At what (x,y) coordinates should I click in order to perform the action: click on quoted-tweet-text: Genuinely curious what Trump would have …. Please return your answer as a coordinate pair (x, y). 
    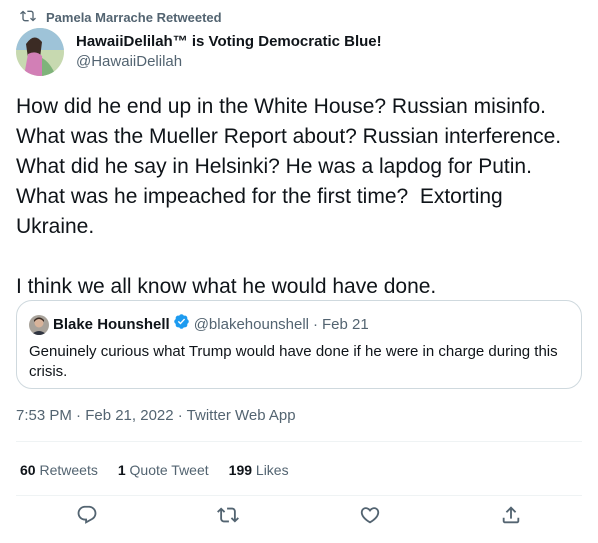
    Looking at the image, I should click on (293, 361).